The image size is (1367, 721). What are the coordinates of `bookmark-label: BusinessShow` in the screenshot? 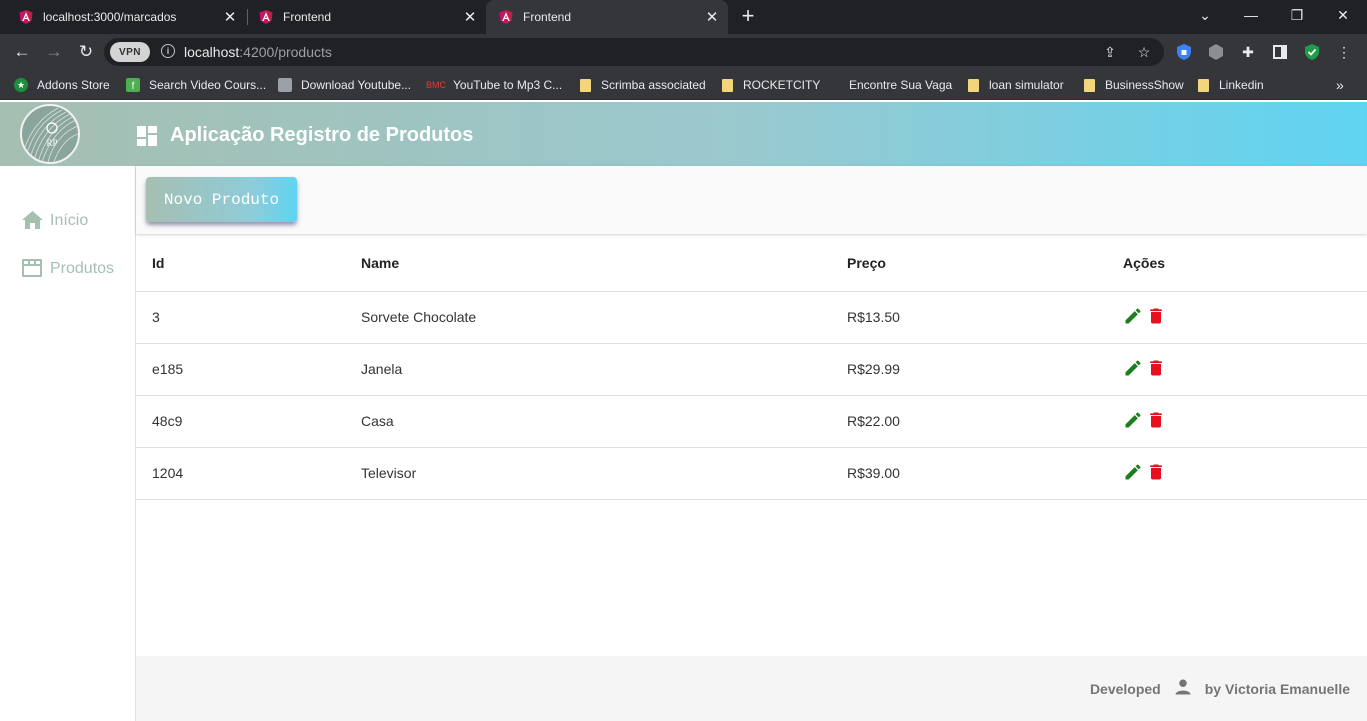 It's located at (1144, 85).